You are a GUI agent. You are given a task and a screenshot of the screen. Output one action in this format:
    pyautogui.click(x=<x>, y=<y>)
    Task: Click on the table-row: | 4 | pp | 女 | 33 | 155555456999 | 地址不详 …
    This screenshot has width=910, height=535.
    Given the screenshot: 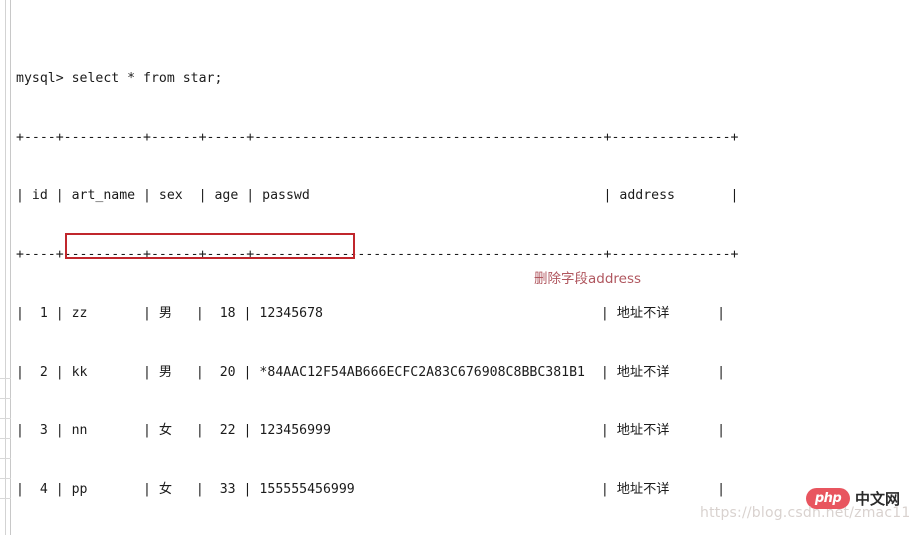 What is the action you would take?
    pyautogui.click(x=371, y=490)
    